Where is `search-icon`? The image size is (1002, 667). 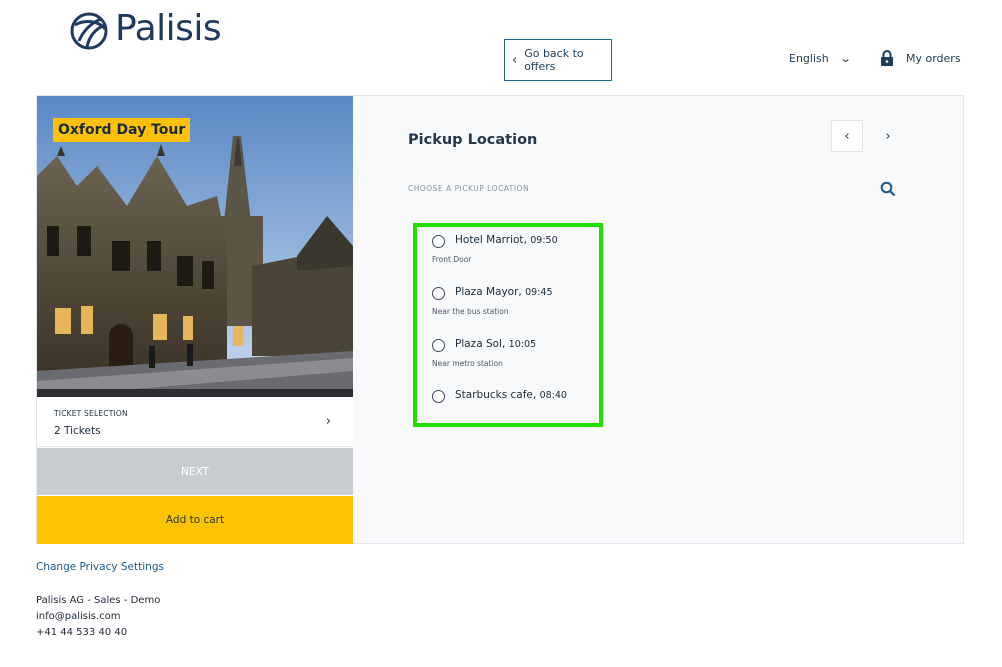
search-icon is located at coordinates (888, 189).